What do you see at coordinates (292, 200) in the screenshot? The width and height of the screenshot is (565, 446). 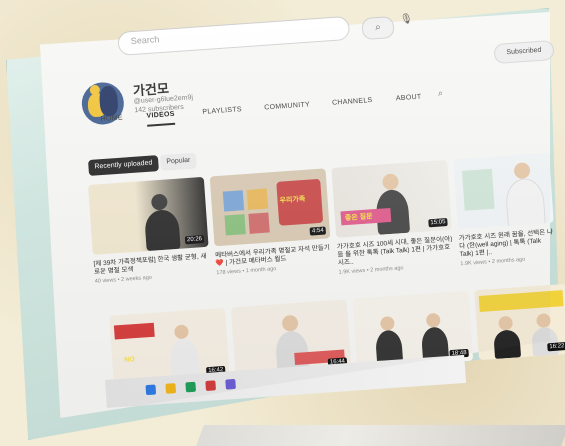 I see `thumbnail-text: 우리가족` at bounding box center [292, 200].